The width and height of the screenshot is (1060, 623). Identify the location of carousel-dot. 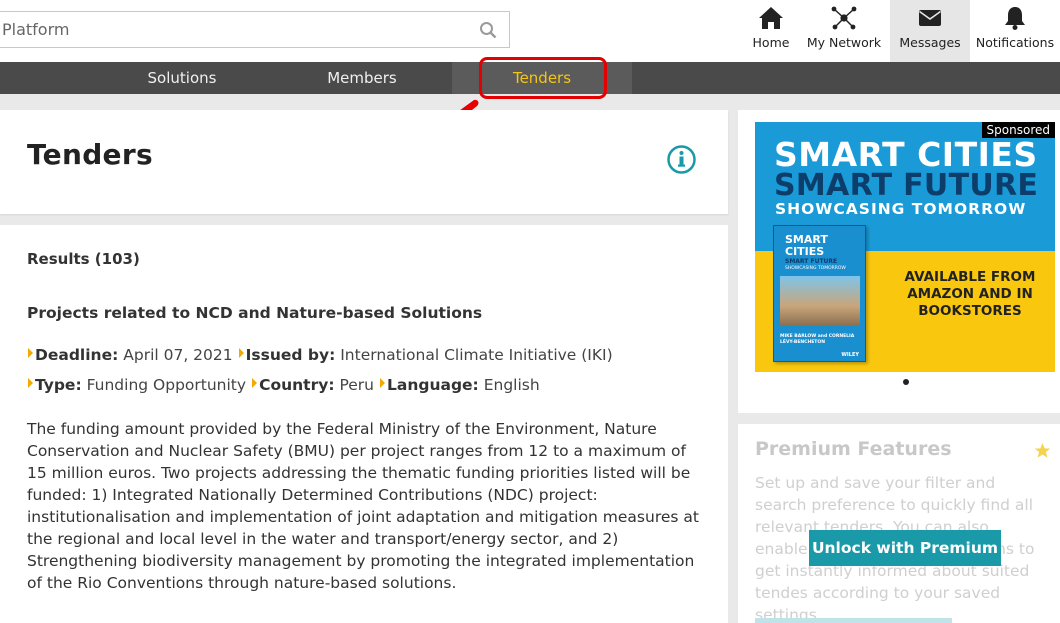
(906, 382).